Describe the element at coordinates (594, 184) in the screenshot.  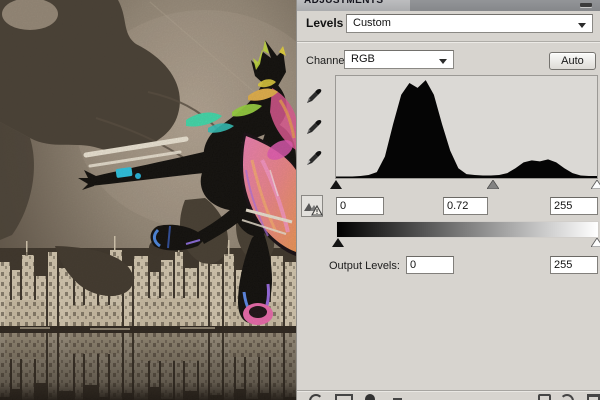
I see `white-input-slider` at that location.